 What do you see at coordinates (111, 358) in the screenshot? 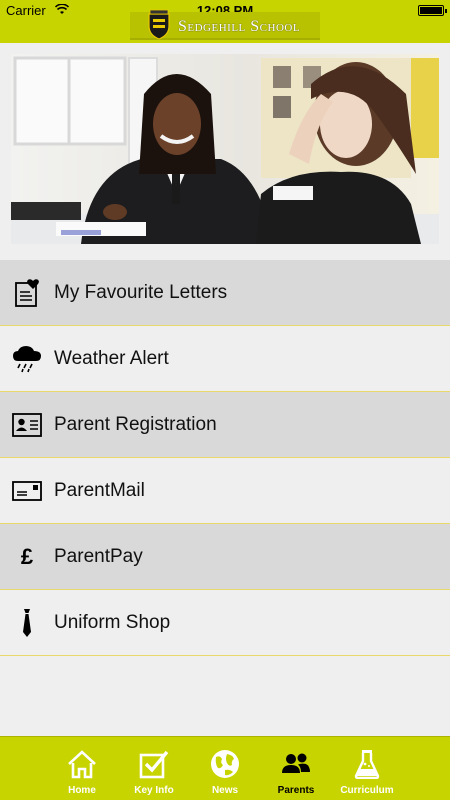
I see `menu-item-label: Weather Alert` at bounding box center [111, 358].